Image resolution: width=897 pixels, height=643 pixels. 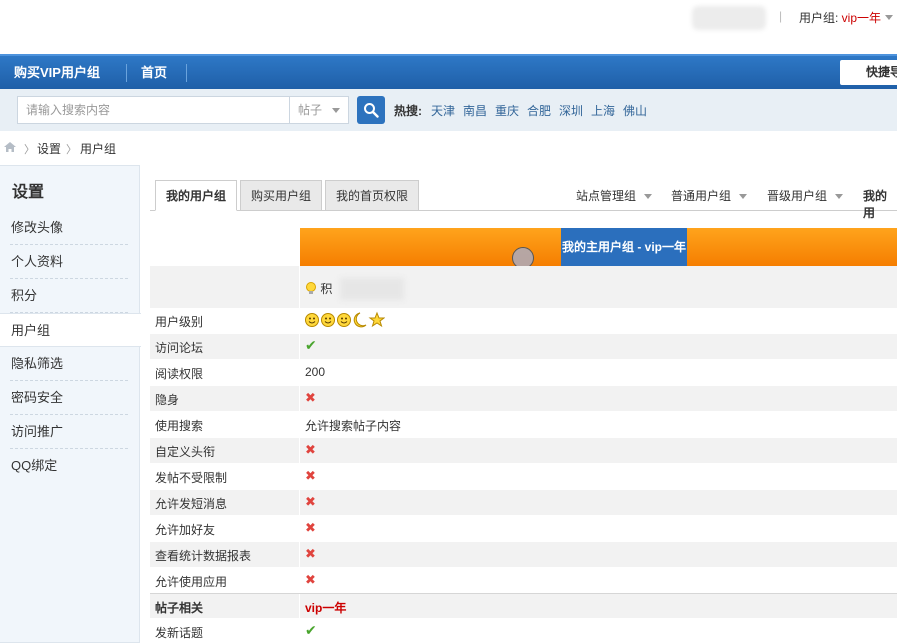 I want to click on subtab-promotion-group: 晋级用户组, so click(x=805, y=195).